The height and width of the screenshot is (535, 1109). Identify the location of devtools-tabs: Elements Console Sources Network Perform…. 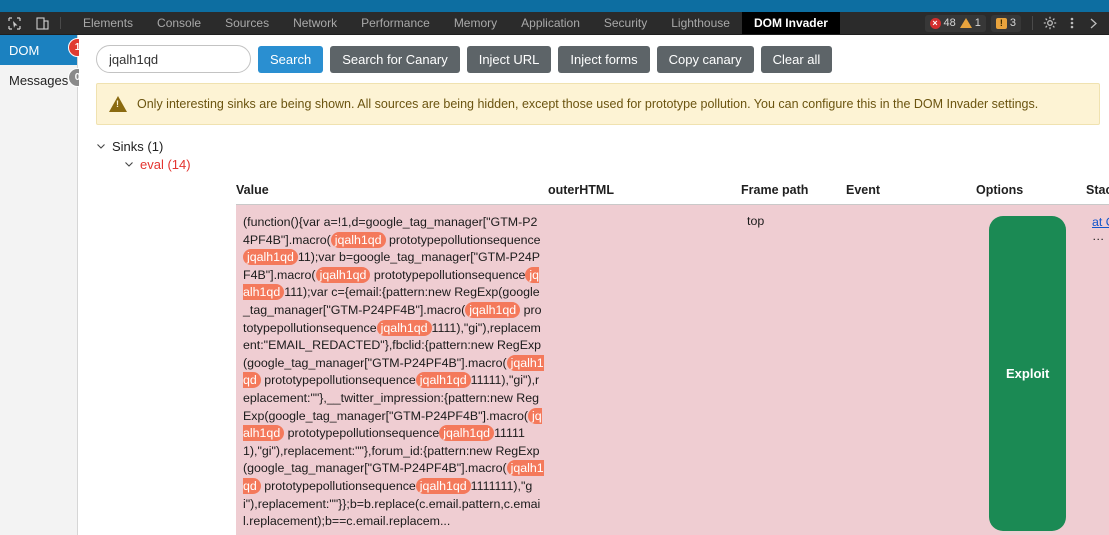
(455, 23).